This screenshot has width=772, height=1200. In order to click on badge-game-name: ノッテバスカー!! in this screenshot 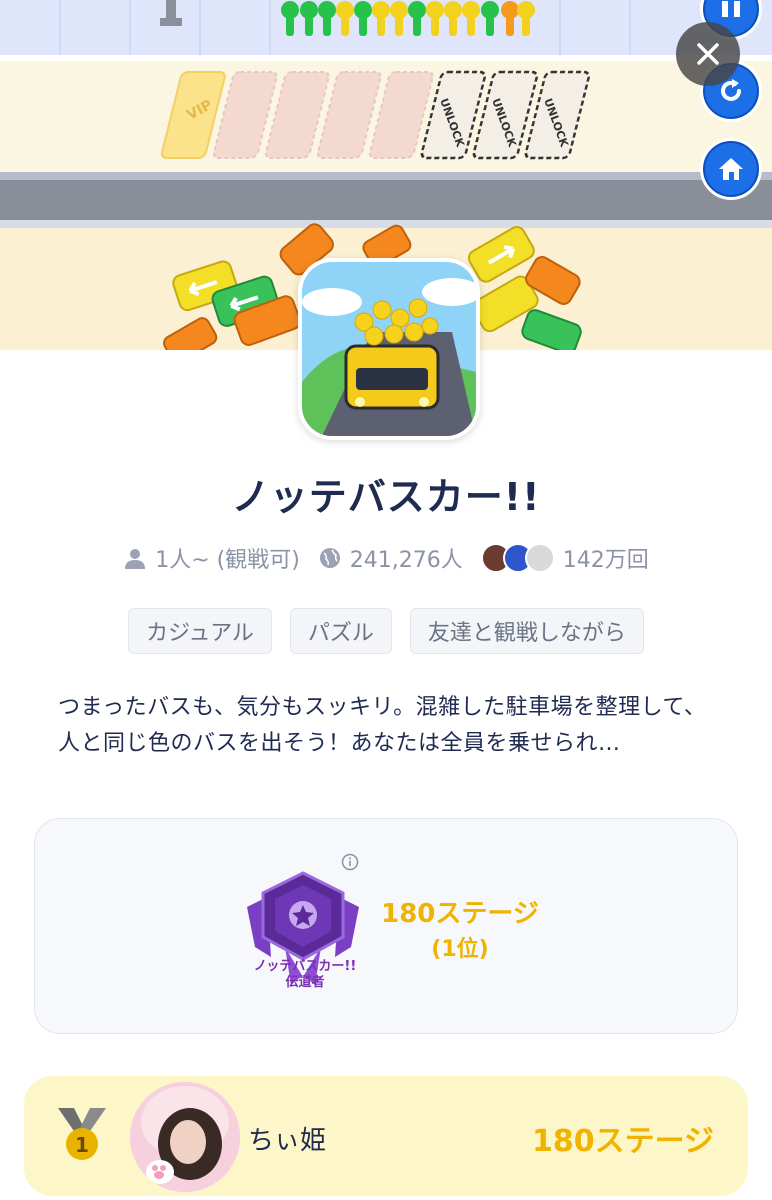, I will do `click(305, 966)`.